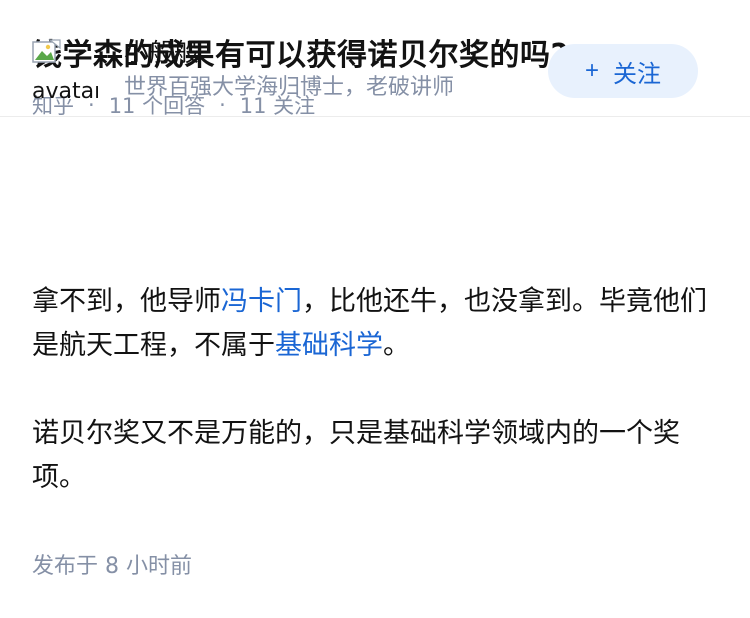 Image resolution: width=750 pixels, height=618 pixels. I want to click on link-von-karman: 冯卡门, so click(261, 301).